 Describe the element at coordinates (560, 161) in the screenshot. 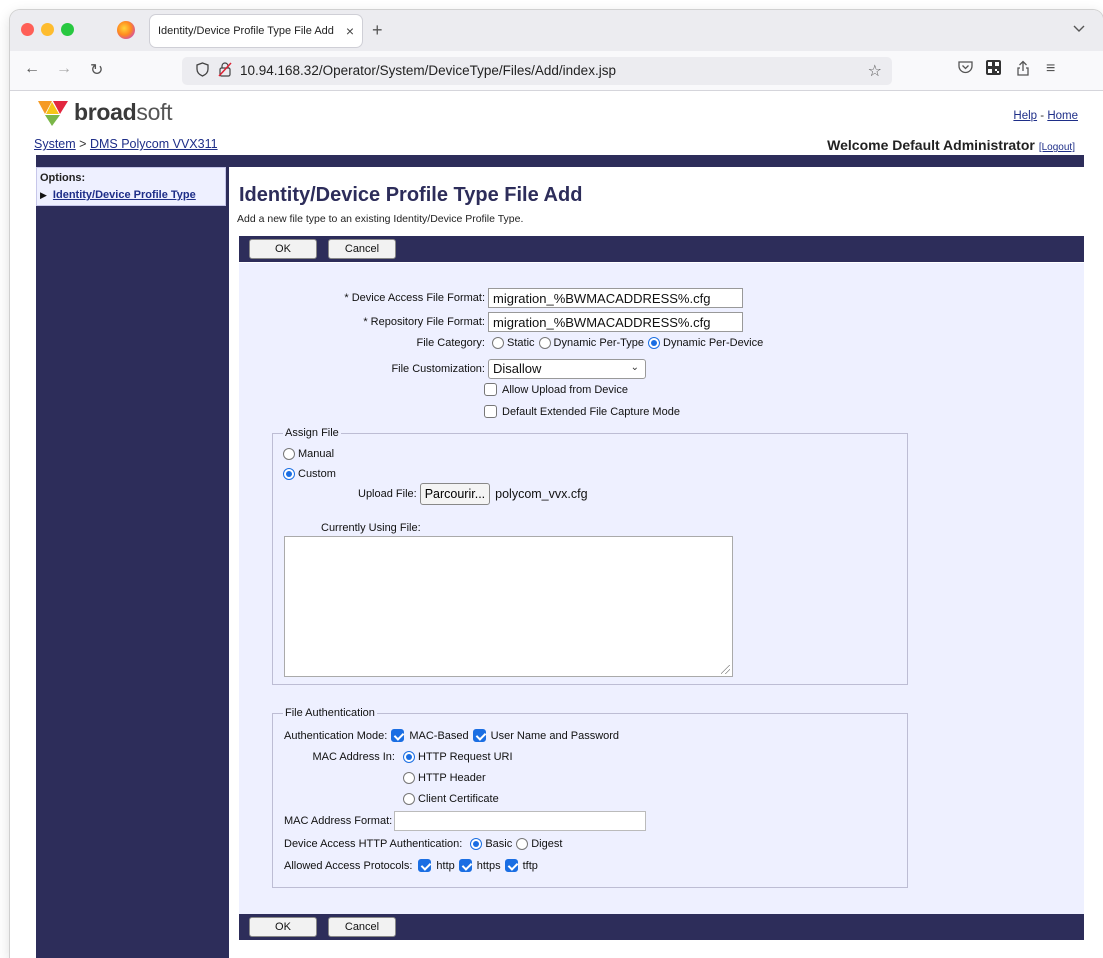

I see `top-divider-bar` at that location.